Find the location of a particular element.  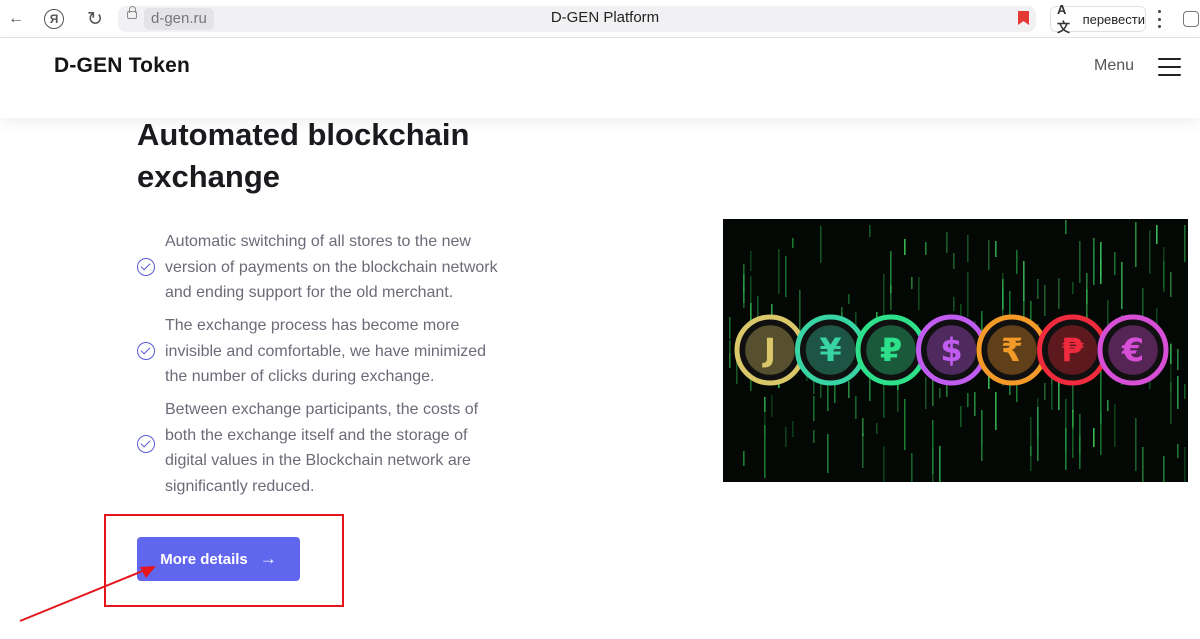

translate-button: A文 перевести is located at coordinates (1098, 18).